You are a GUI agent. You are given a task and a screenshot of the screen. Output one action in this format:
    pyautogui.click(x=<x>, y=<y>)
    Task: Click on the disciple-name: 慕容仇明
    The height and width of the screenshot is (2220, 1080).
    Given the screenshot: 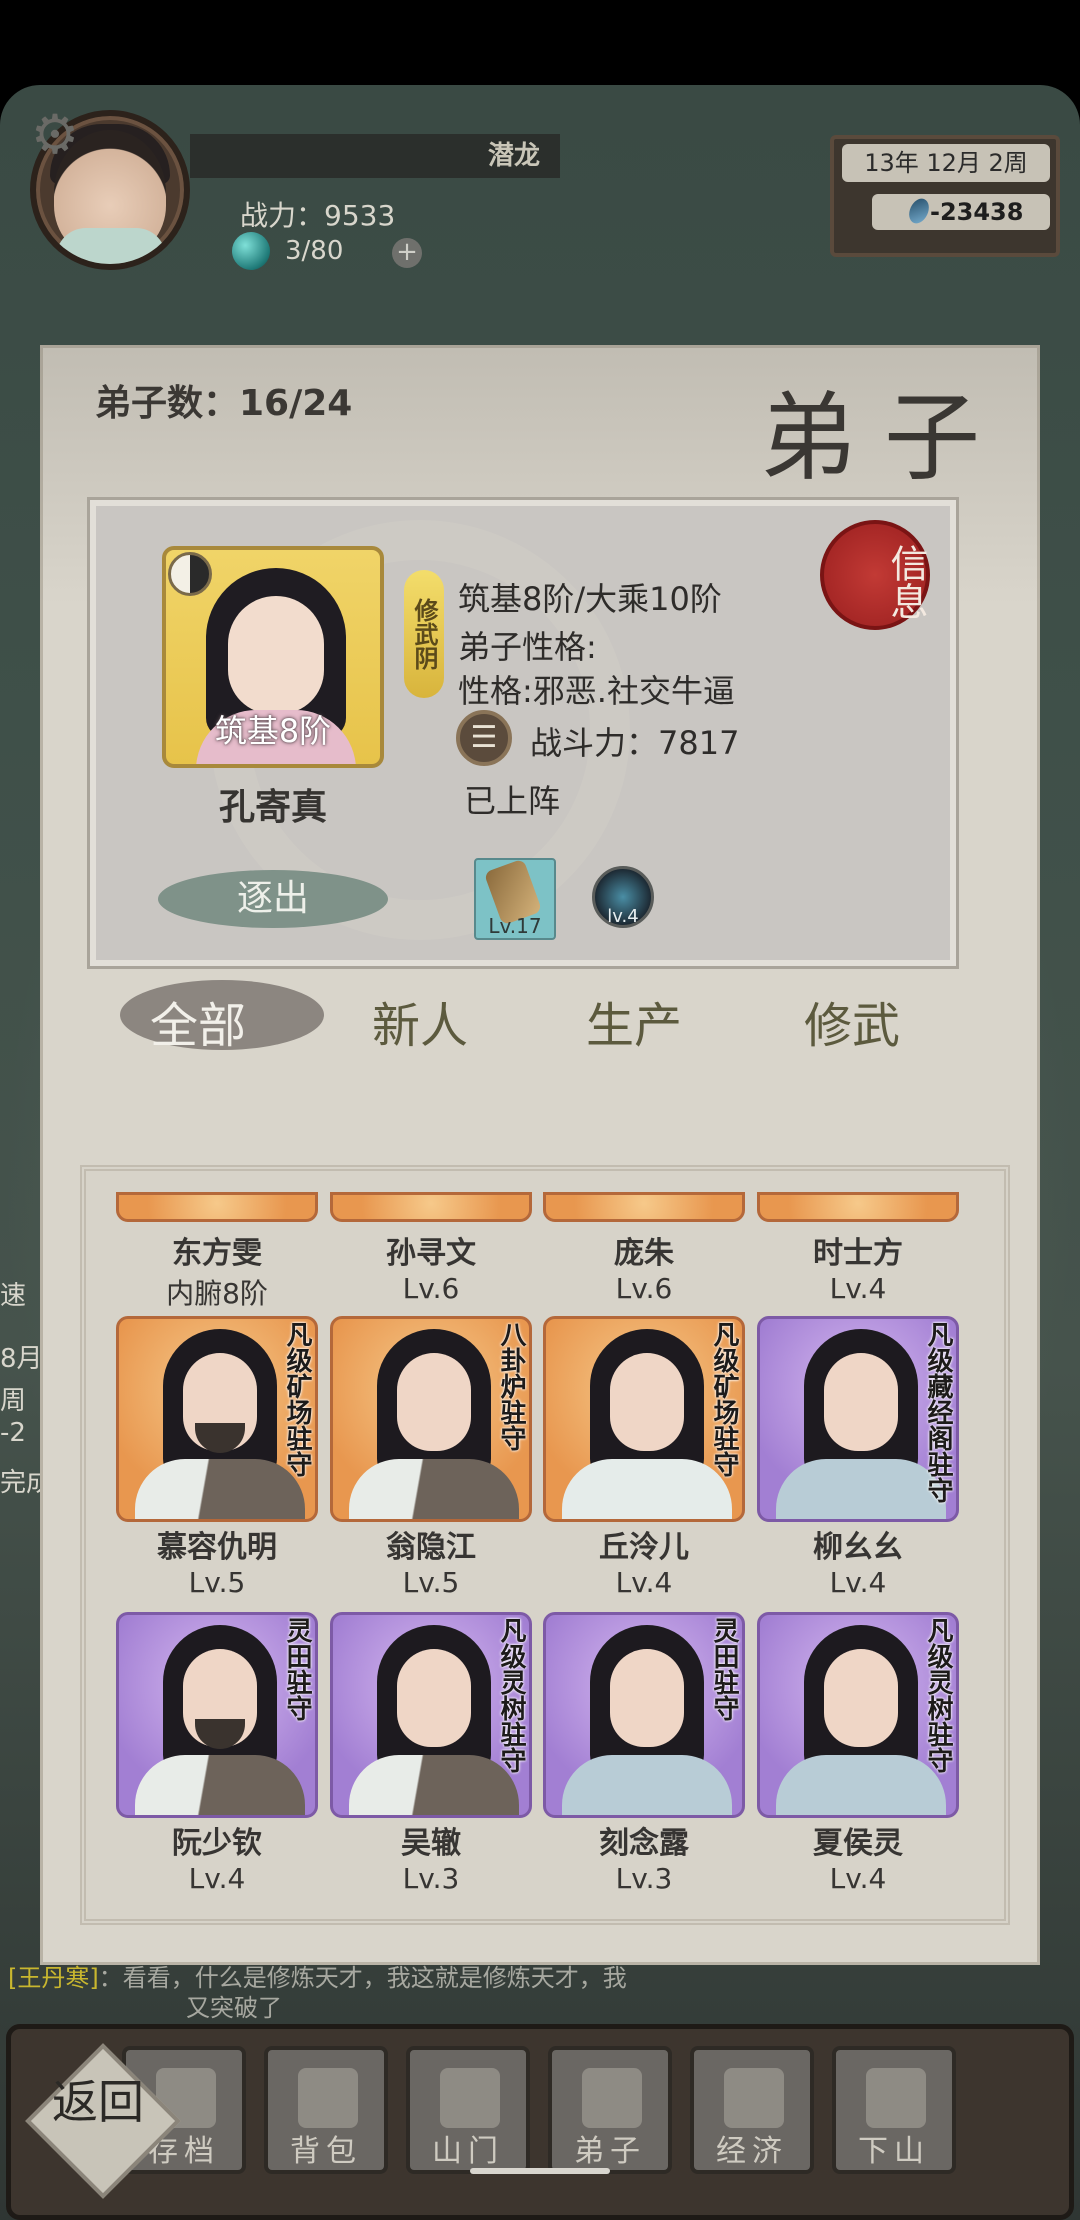 What is the action you would take?
    pyautogui.click(x=217, y=1547)
    